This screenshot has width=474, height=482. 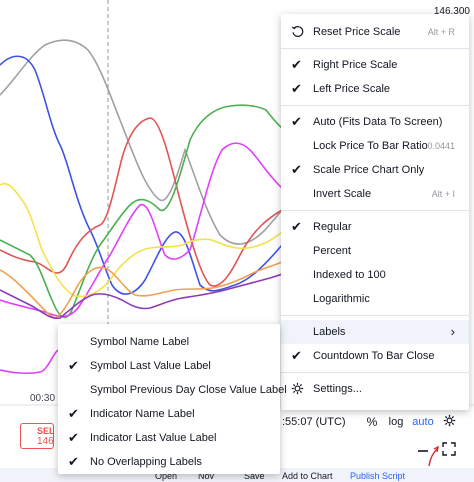 I want to click on series-orange, so click(x=141, y=290).